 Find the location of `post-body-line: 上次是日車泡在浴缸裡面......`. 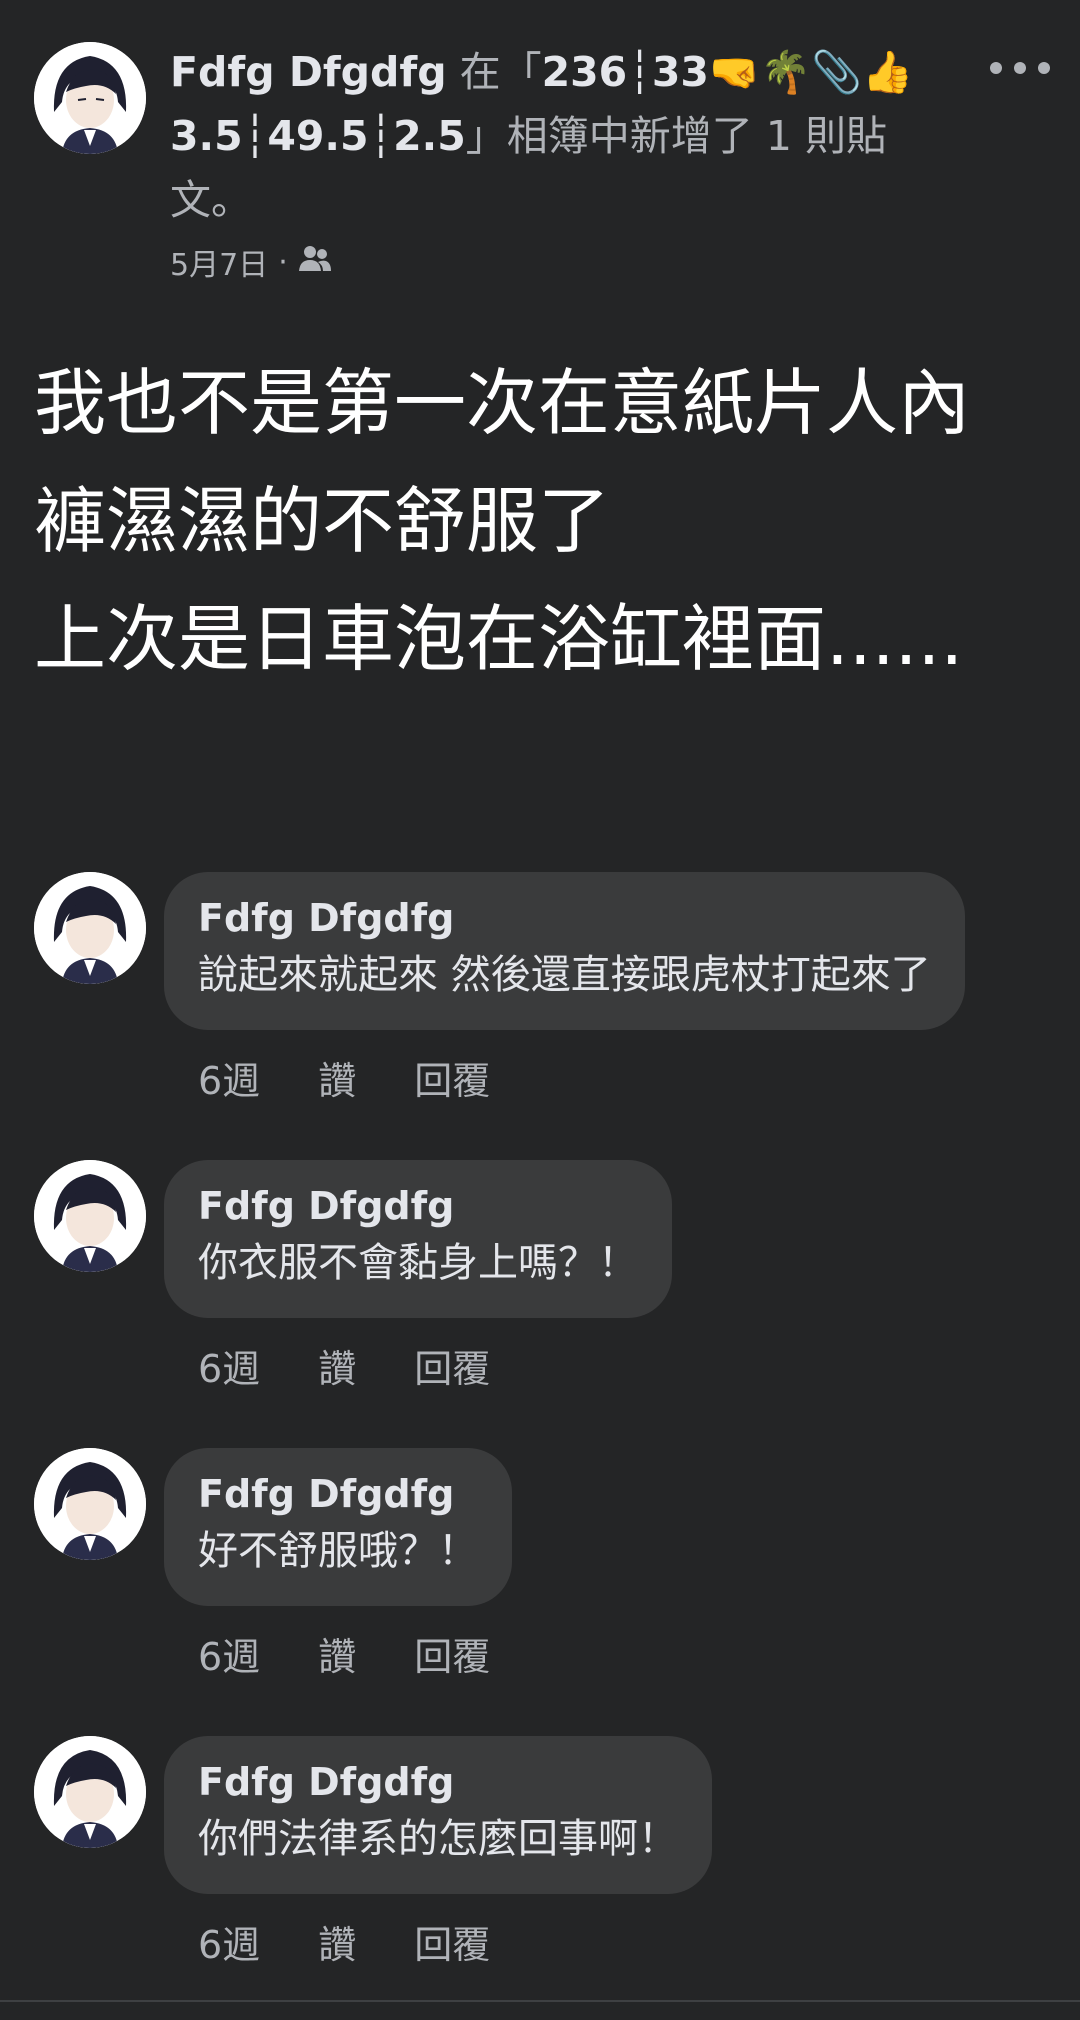

post-body-line: 上次是日車泡在浴缸裡面...... is located at coordinates (499, 639).